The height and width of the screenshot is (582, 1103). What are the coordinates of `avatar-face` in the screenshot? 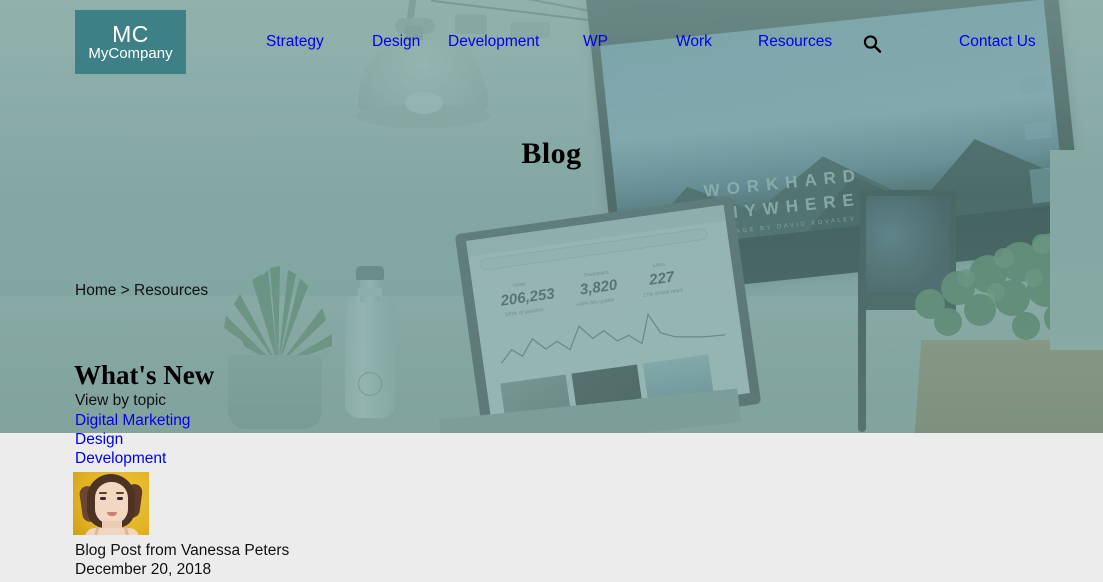 It's located at (111, 503).